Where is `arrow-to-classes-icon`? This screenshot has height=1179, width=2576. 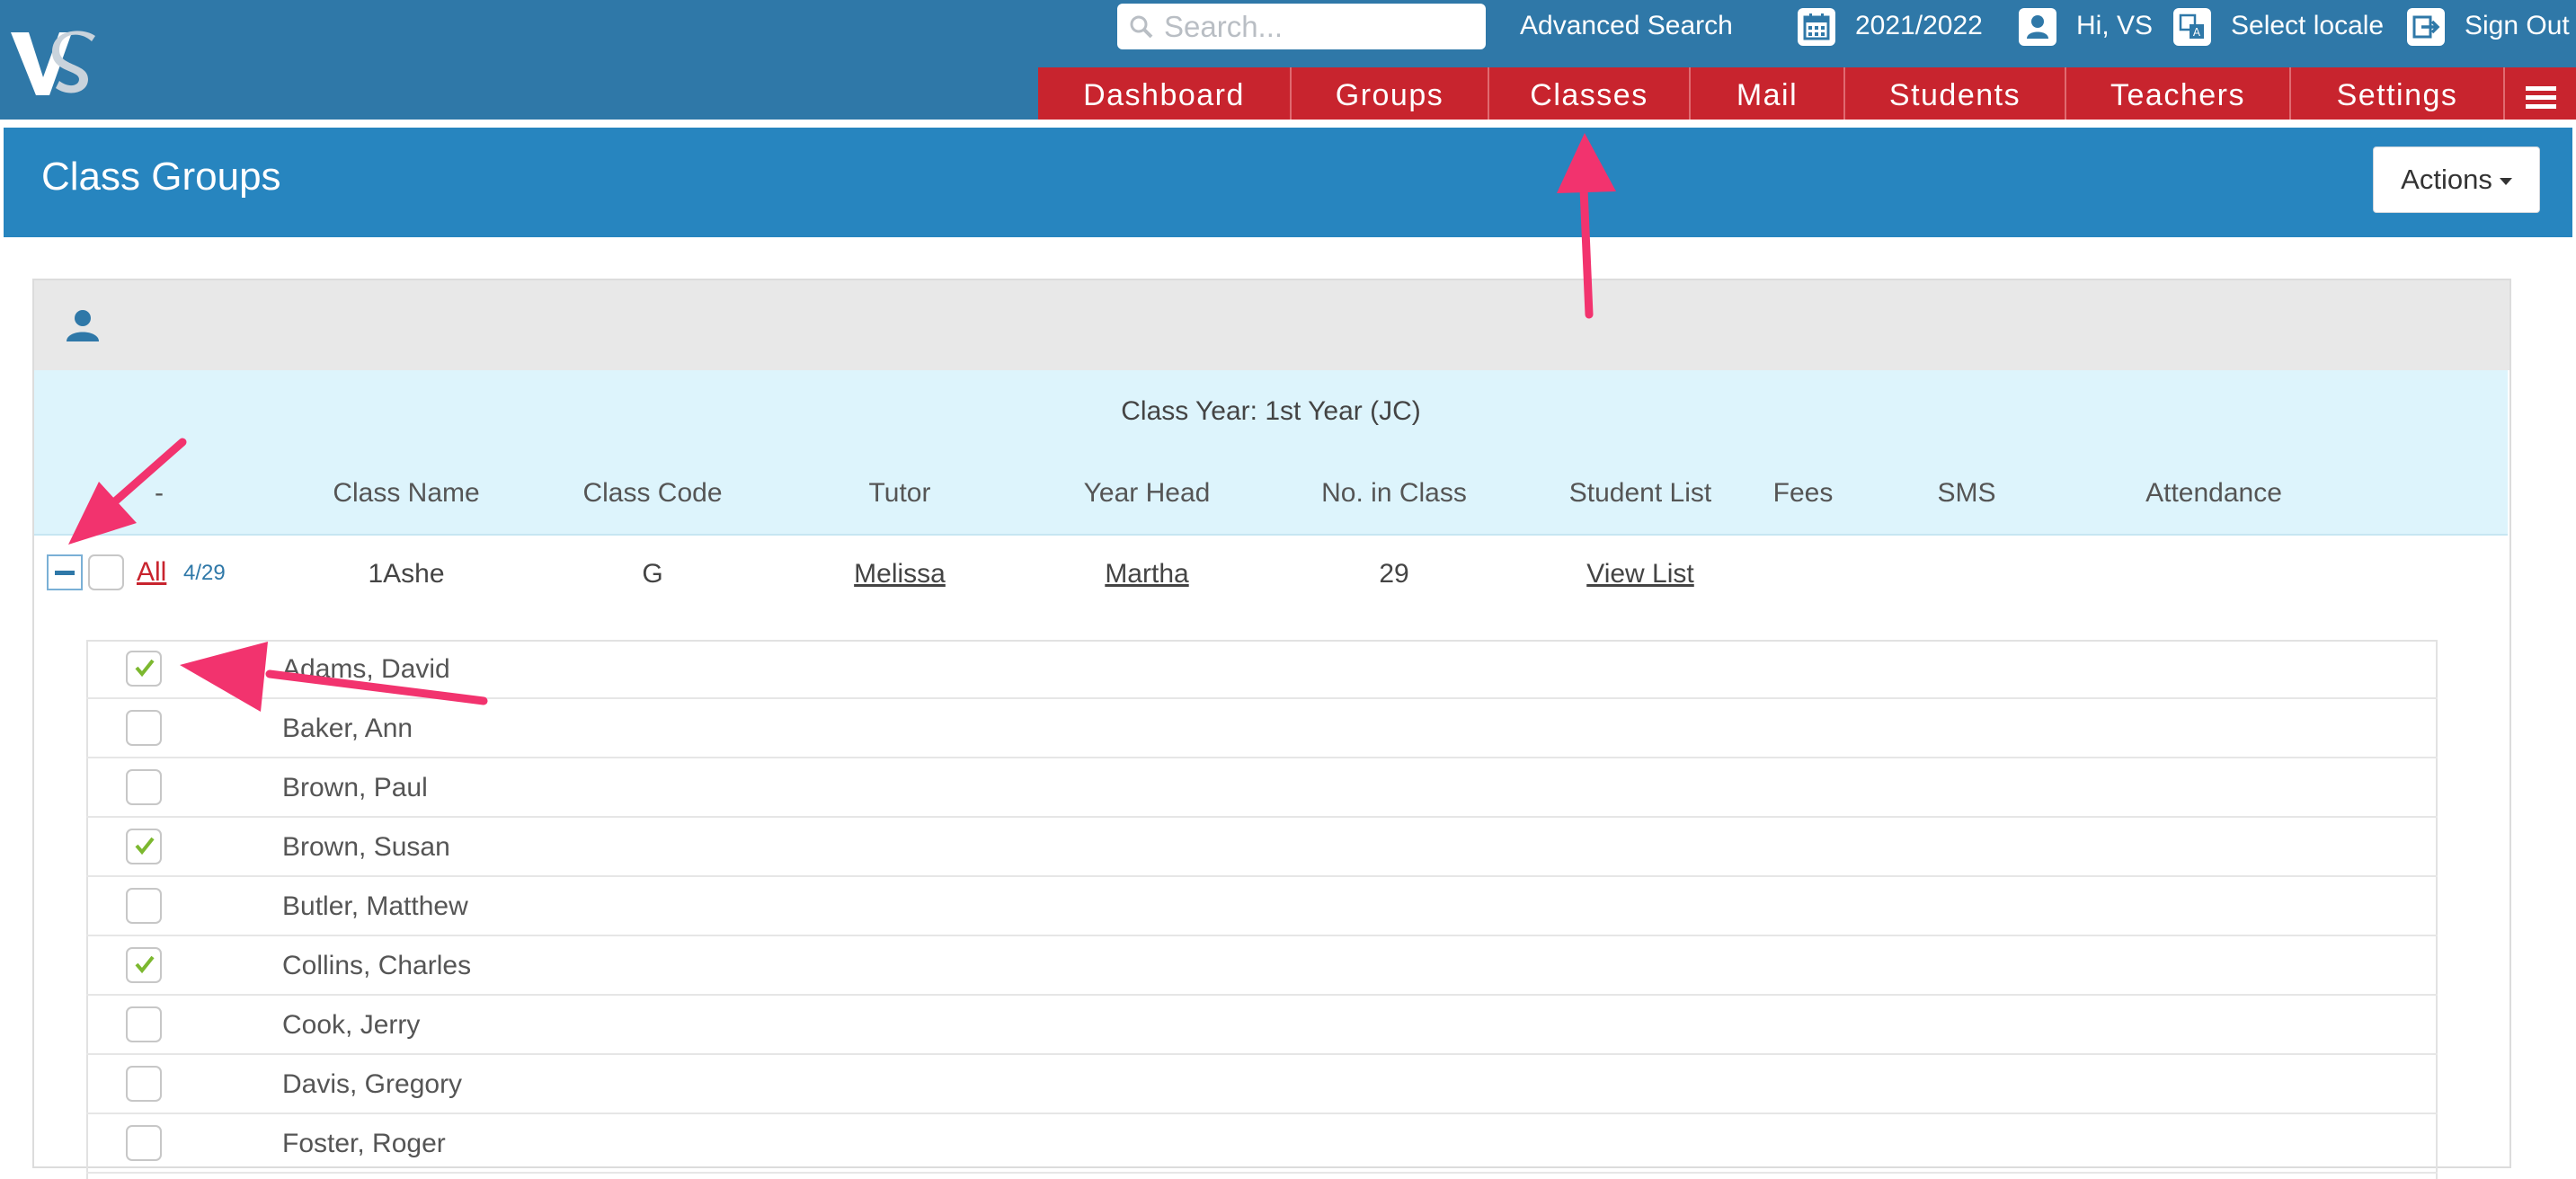 arrow-to-classes-icon is located at coordinates (1586, 226).